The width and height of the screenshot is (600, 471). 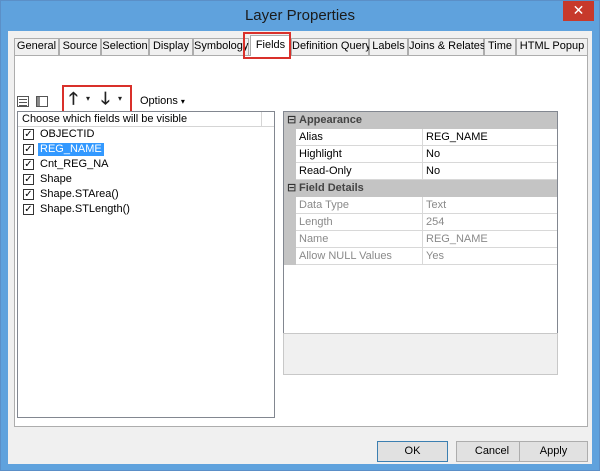 What do you see at coordinates (85, 209) in the screenshot?
I see `field-name: Shape.STLength()` at bounding box center [85, 209].